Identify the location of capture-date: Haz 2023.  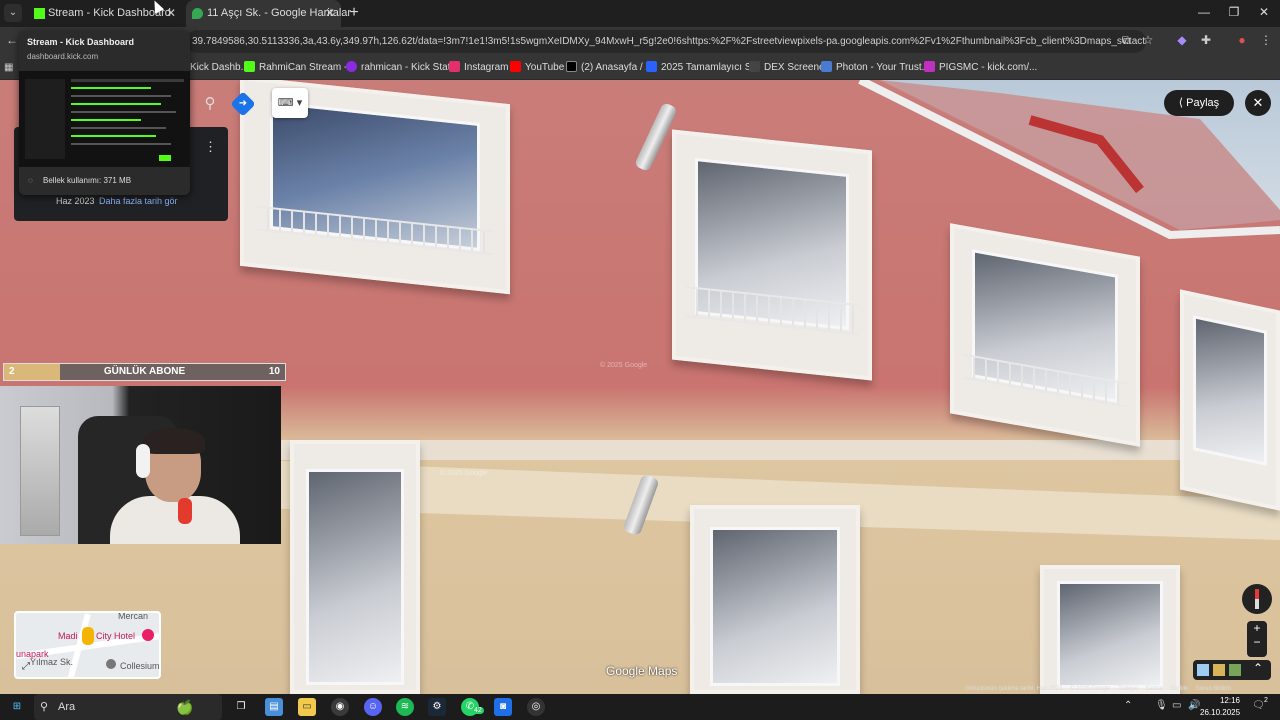
(75, 201).